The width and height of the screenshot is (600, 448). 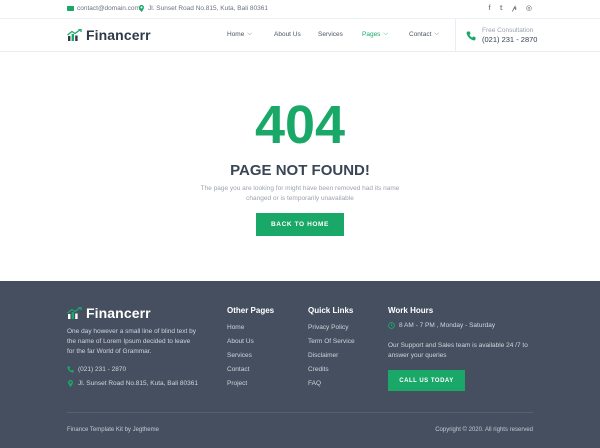 I want to click on footer-credit: Finance Template Kit by Jegtheme, so click(x=113, y=430).